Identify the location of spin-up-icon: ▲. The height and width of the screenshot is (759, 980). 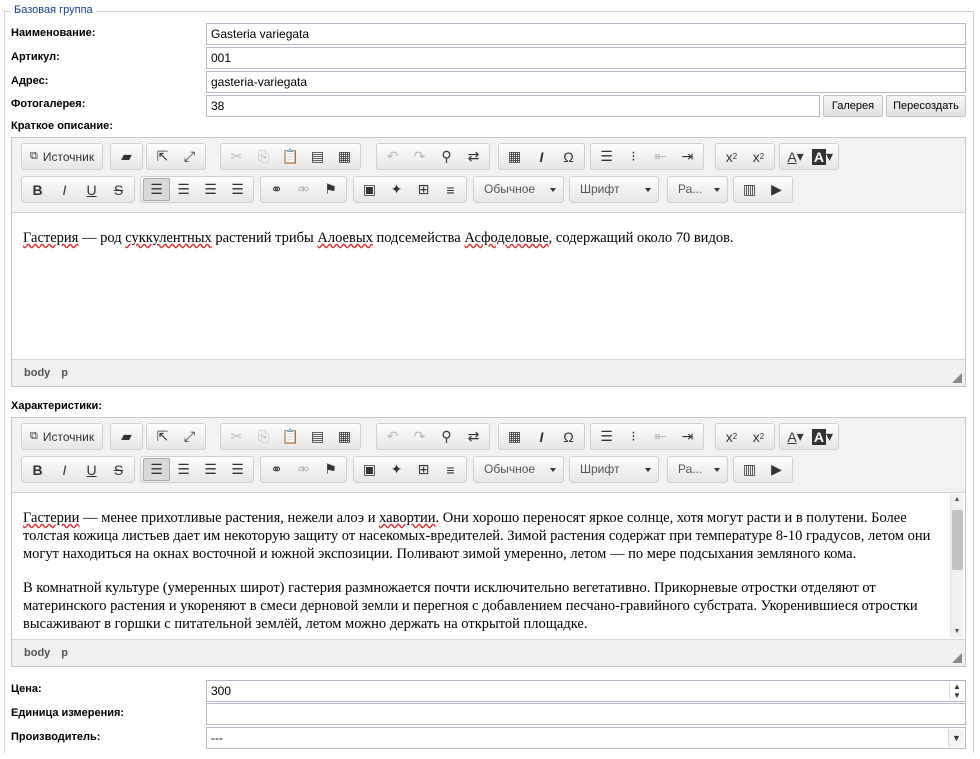
(957, 686).